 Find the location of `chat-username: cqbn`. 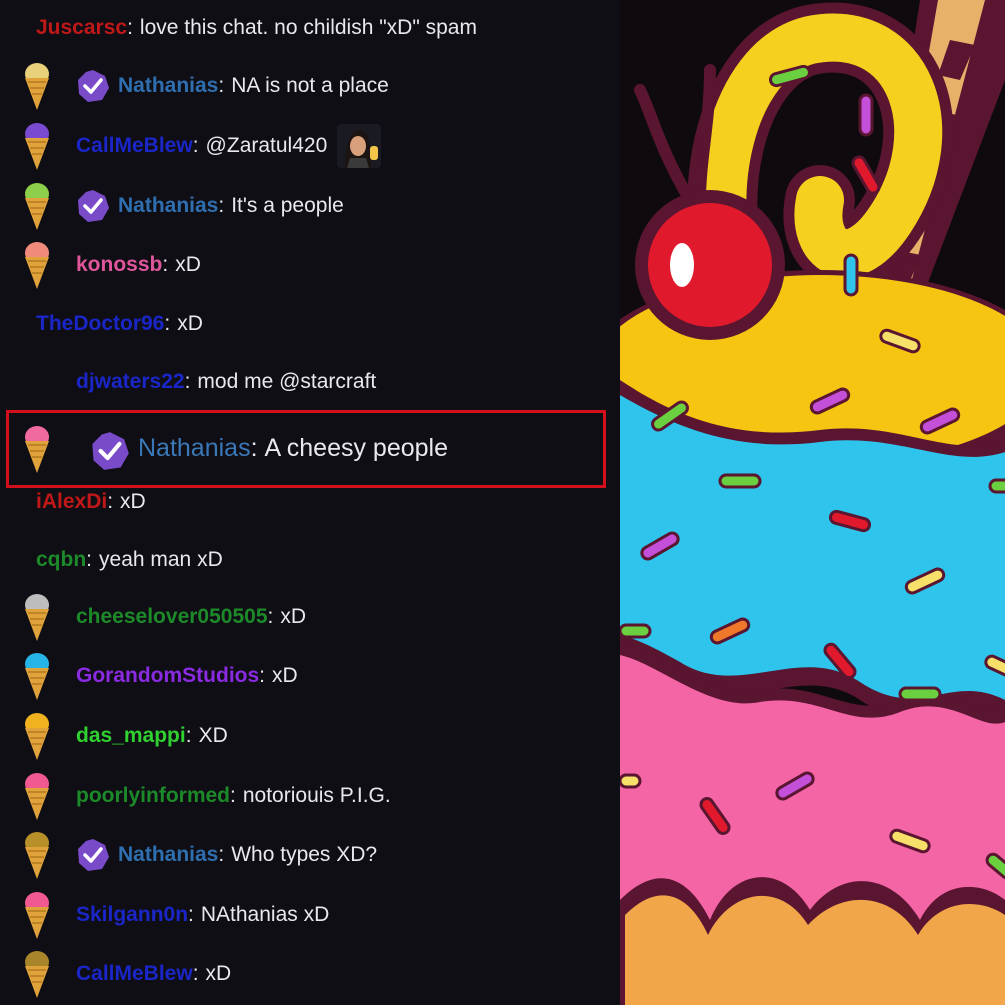

chat-username: cqbn is located at coordinates (61, 560).